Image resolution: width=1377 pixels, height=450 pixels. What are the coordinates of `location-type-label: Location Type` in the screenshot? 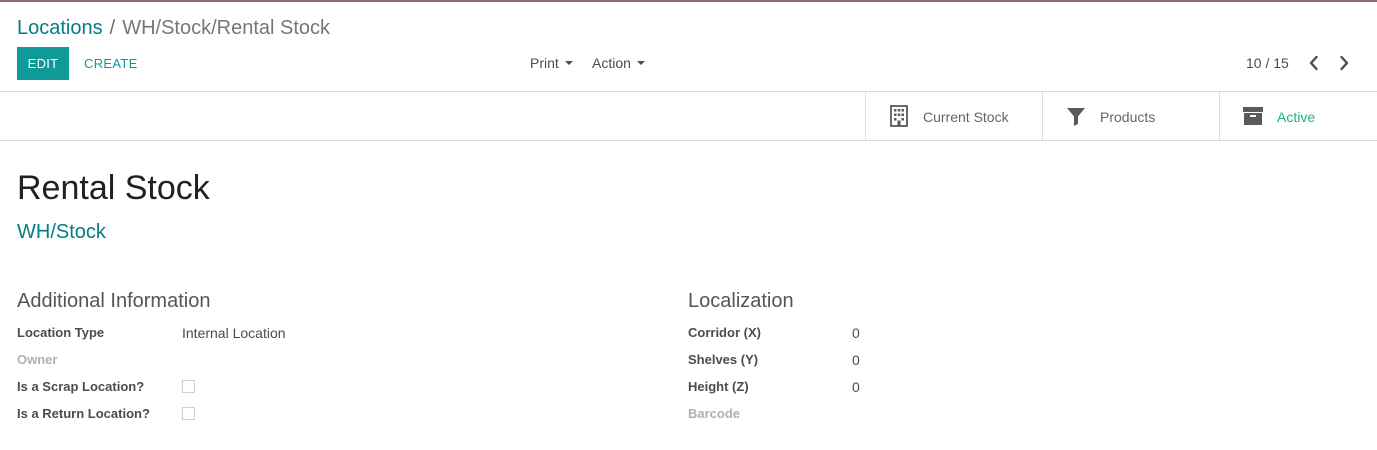 It's located at (61, 332).